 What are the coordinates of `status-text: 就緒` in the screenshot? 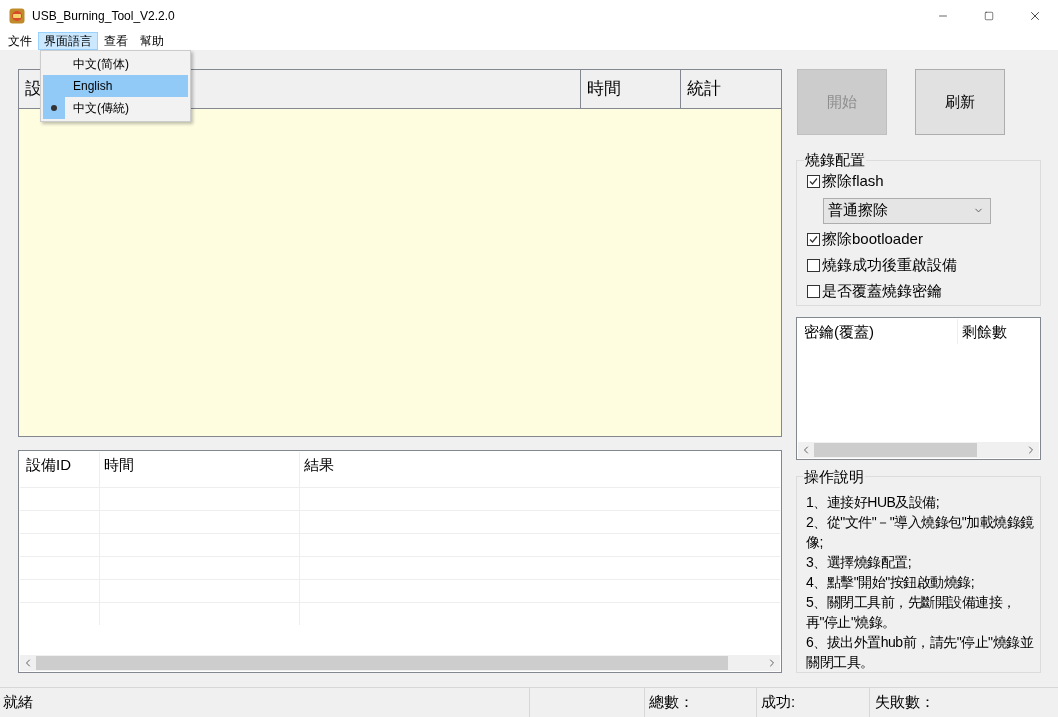 It's located at (265, 702).